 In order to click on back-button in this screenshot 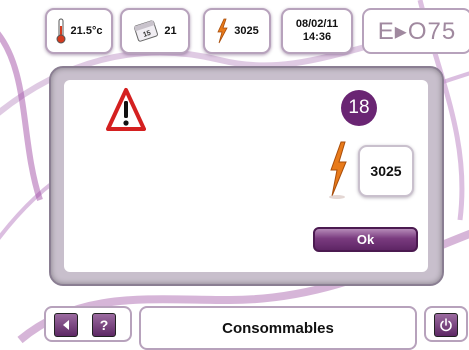, I will do `click(66, 325)`.